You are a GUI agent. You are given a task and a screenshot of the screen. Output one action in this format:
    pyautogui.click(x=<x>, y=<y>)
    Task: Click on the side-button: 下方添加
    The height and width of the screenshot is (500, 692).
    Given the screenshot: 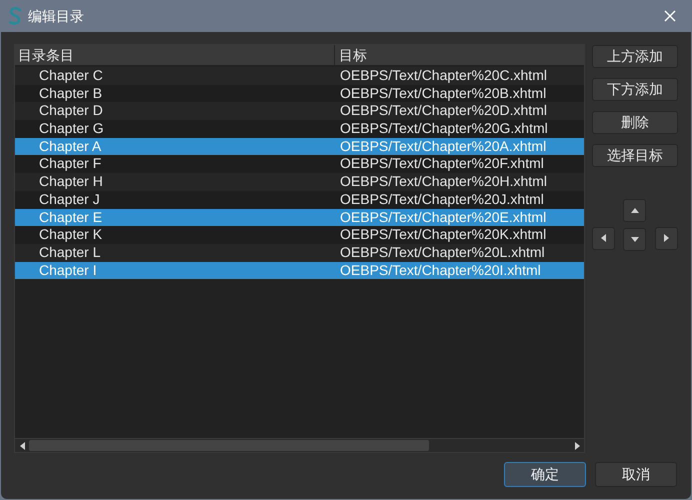 What is the action you would take?
    pyautogui.click(x=635, y=89)
    